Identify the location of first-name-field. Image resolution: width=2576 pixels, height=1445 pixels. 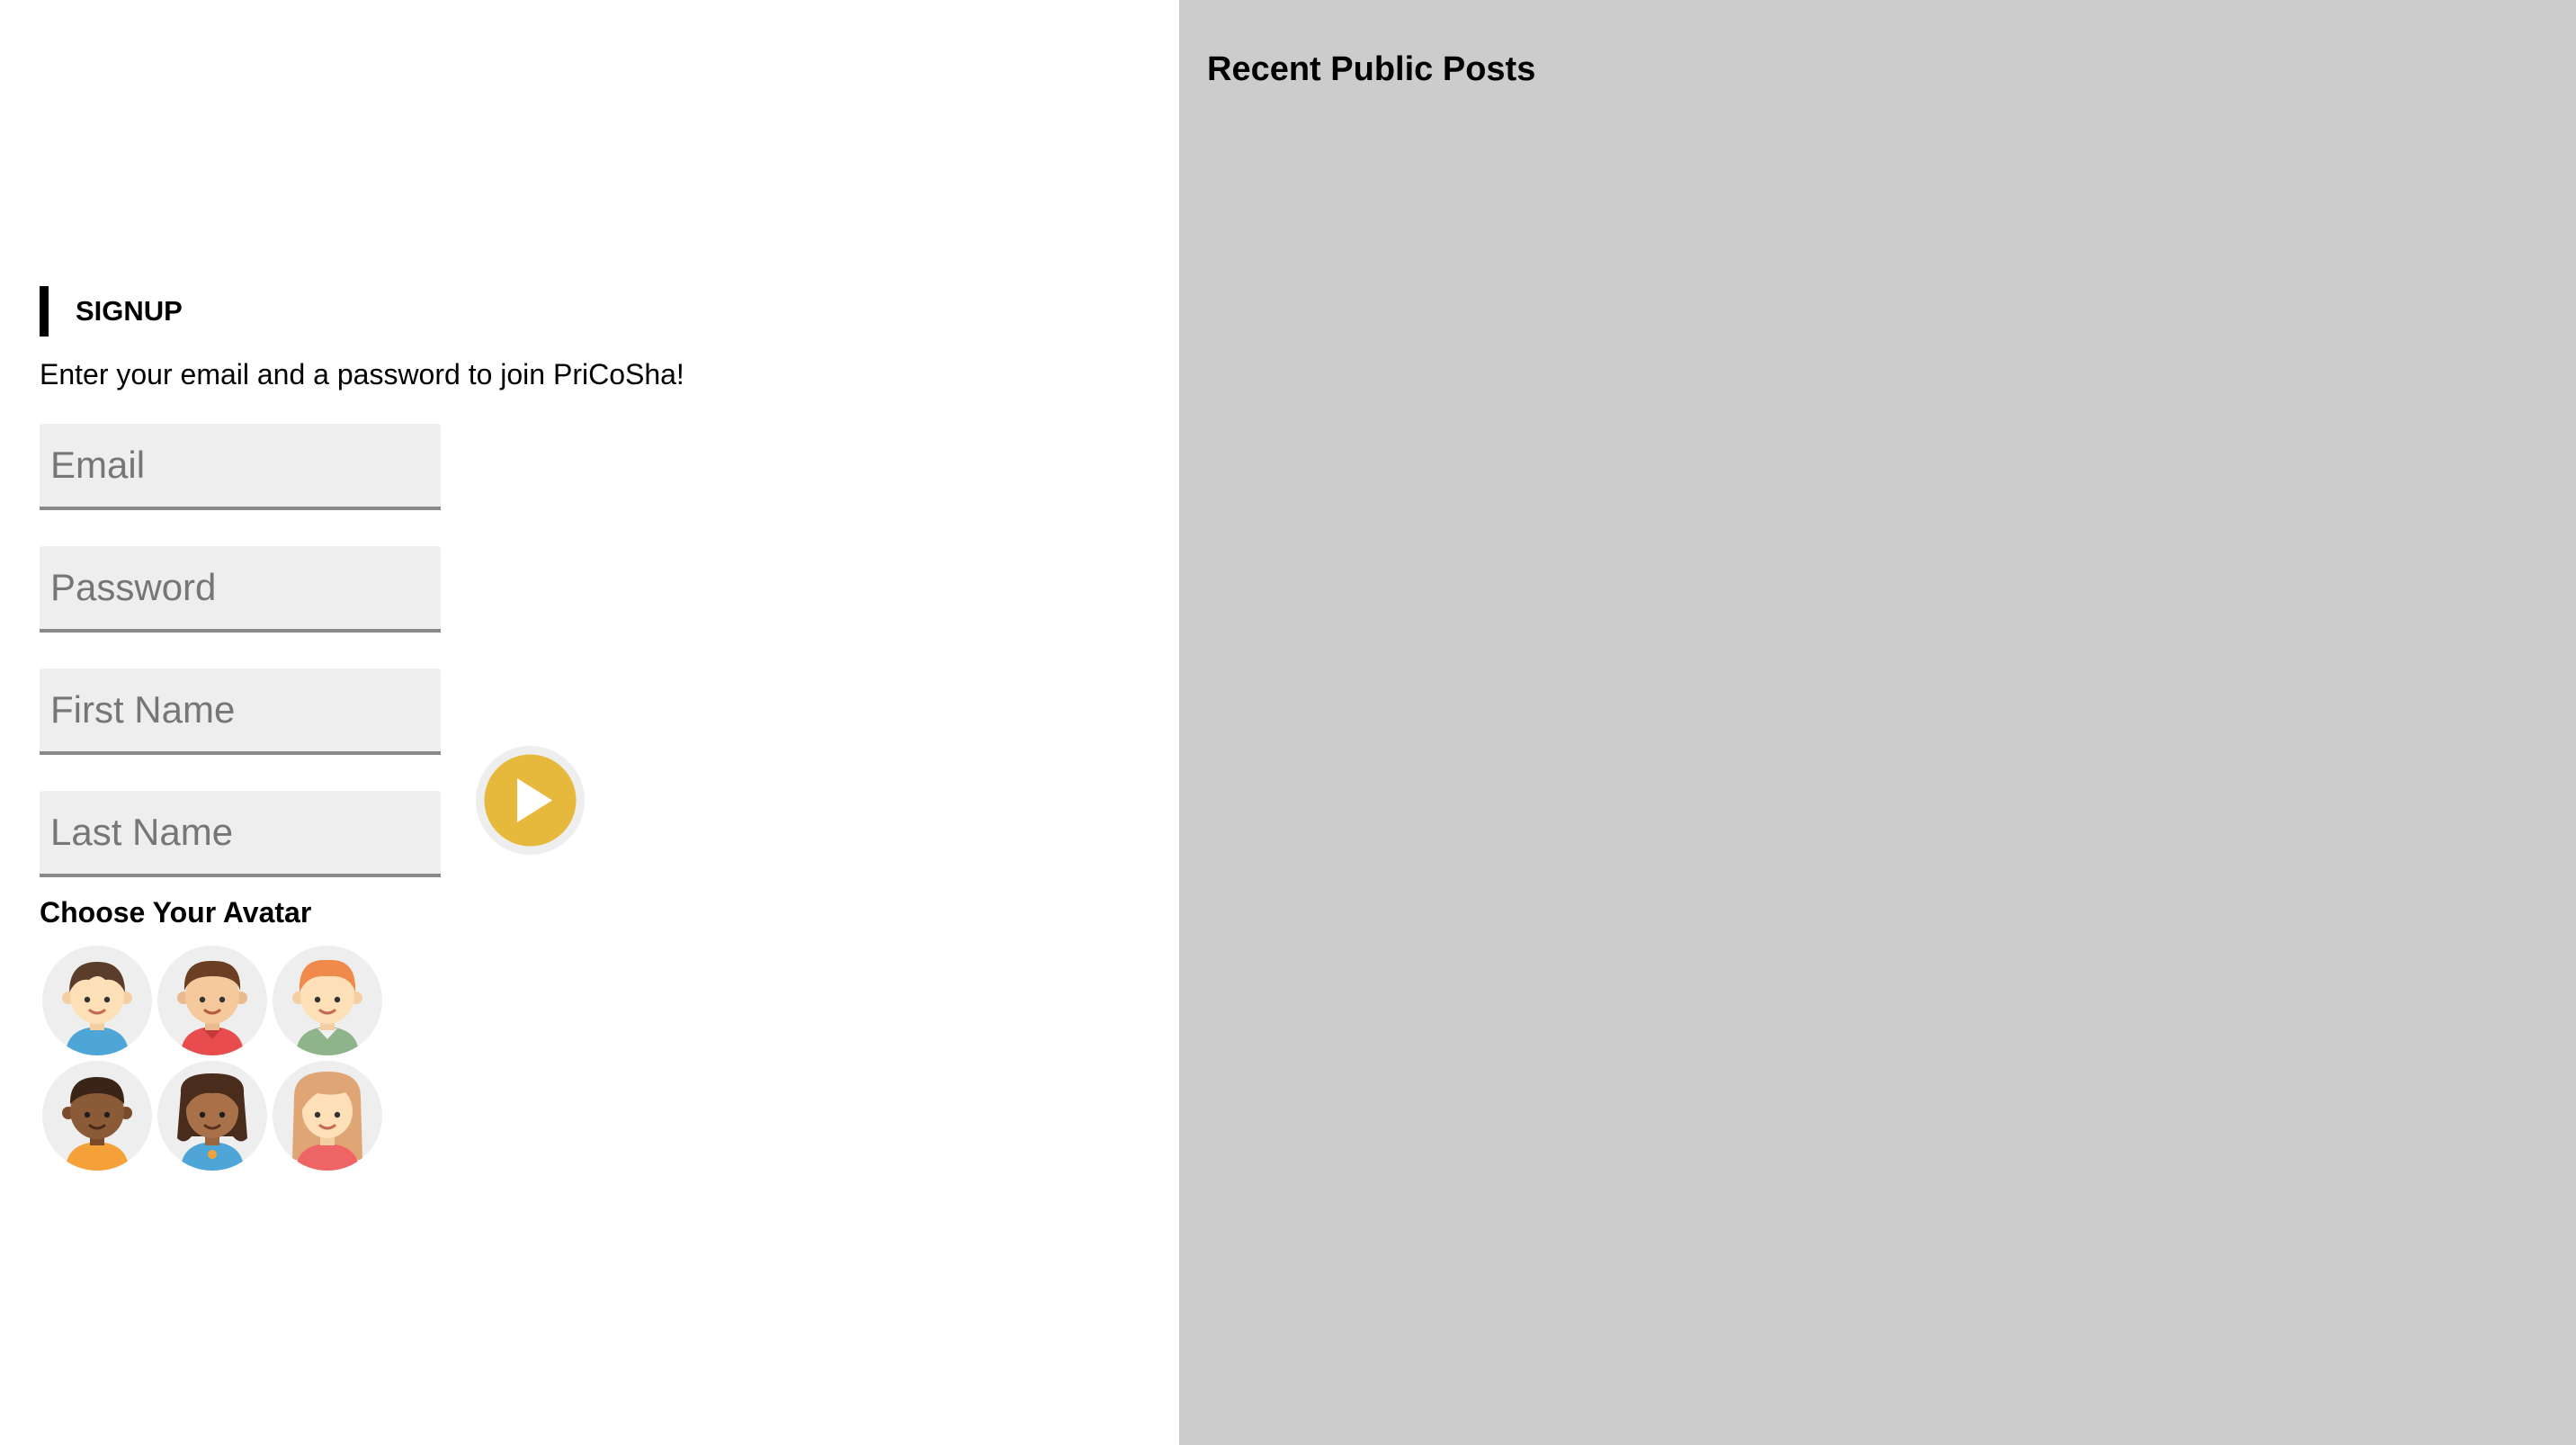
(240, 712).